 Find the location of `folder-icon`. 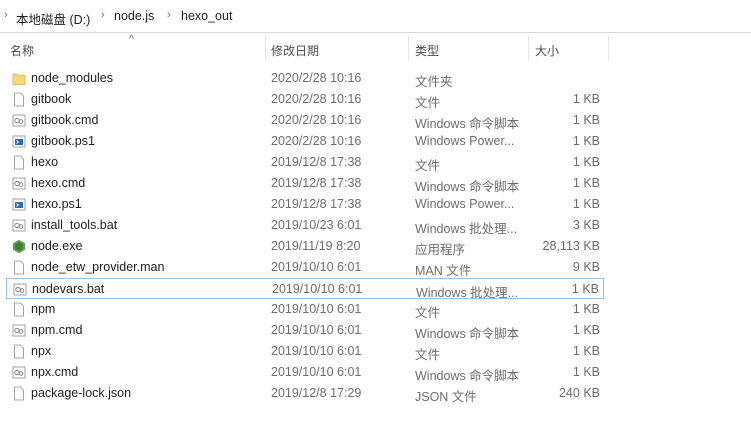

folder-icon is located at coordinates (19, 78).